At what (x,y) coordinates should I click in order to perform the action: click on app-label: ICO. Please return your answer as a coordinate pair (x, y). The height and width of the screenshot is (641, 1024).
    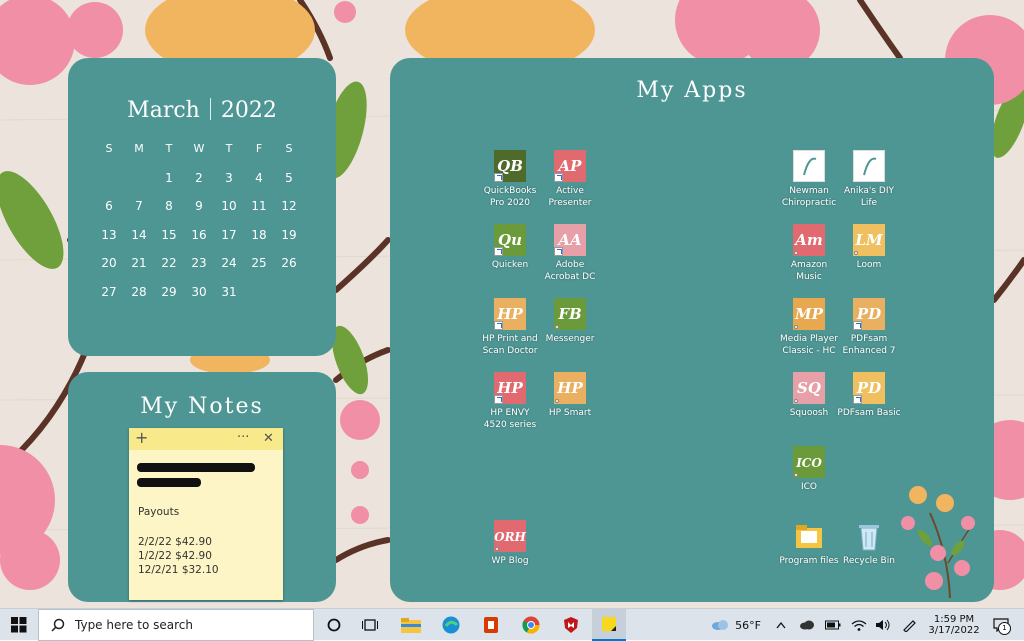
    Looking at the image, I should click on (809, 487).